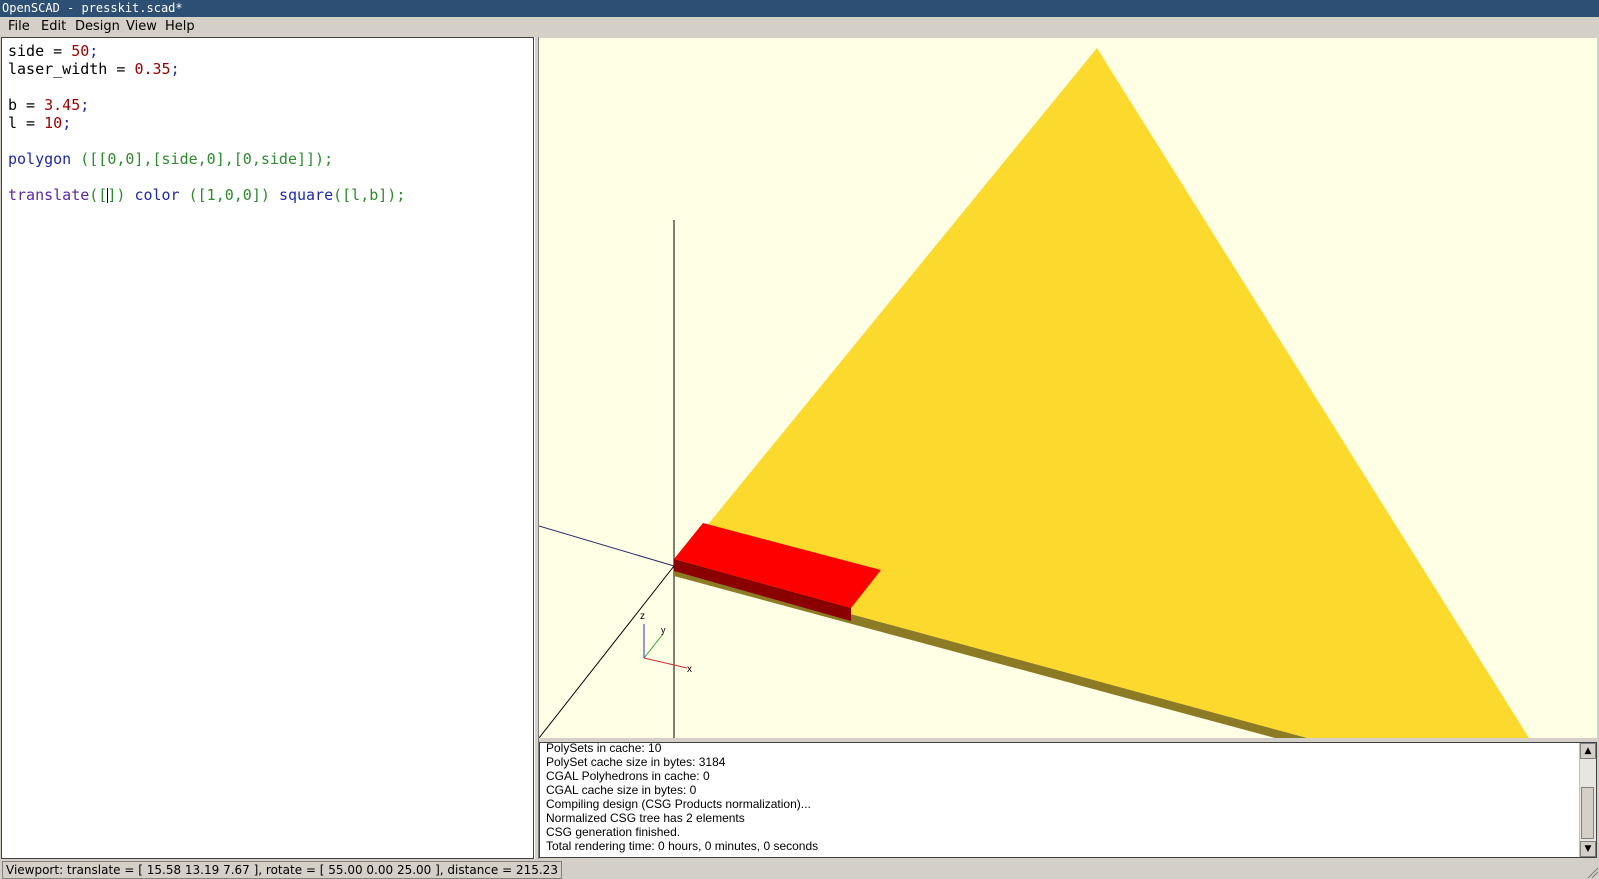  I want to click on menu-design: Design, so click(97, 27).